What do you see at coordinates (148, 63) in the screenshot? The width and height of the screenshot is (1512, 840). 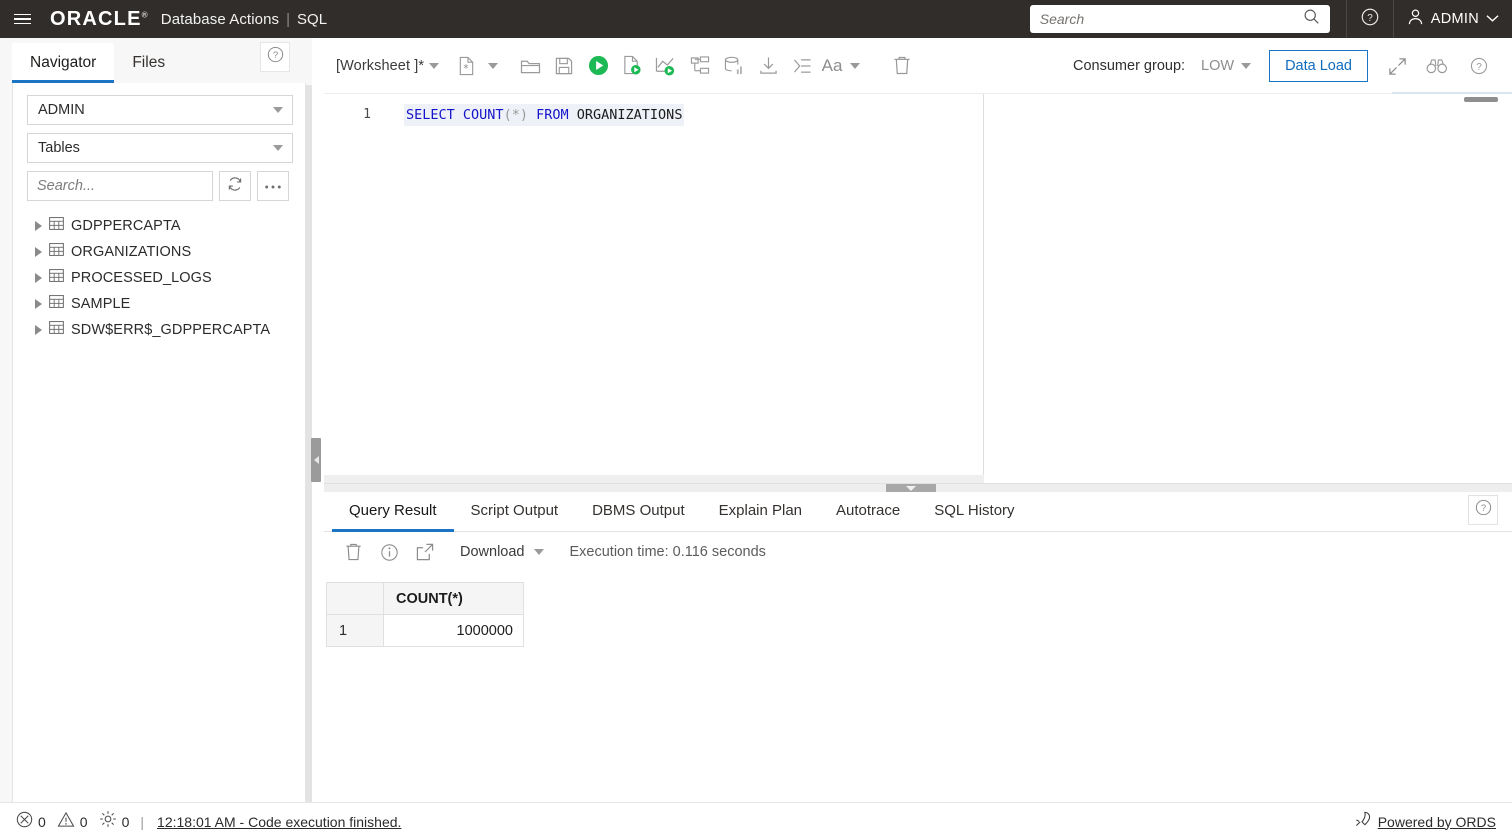 I see `tab-files: Files` at bounding box center [148, 63].